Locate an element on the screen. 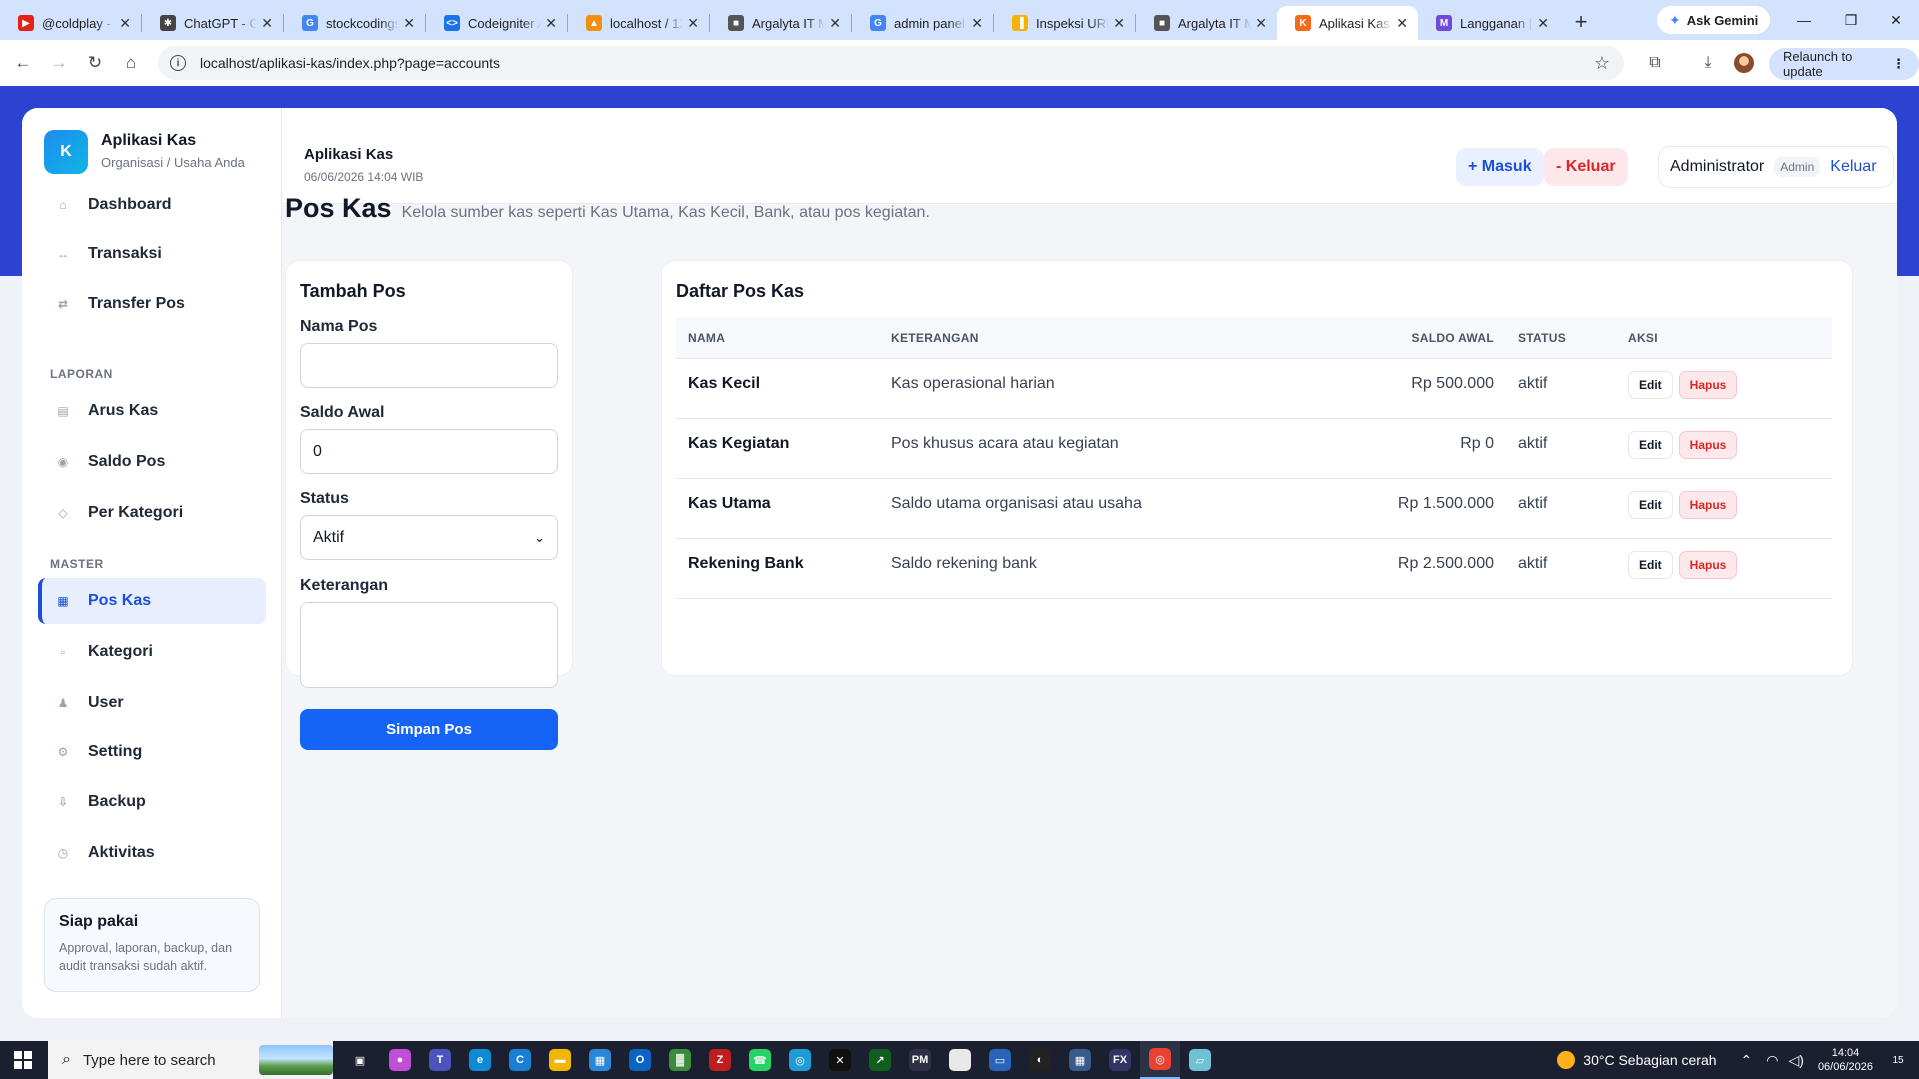 The width and height of the screenshot is (1919, 1079). chrome-icon: ◎ is located at coordinates (1160, 1060).